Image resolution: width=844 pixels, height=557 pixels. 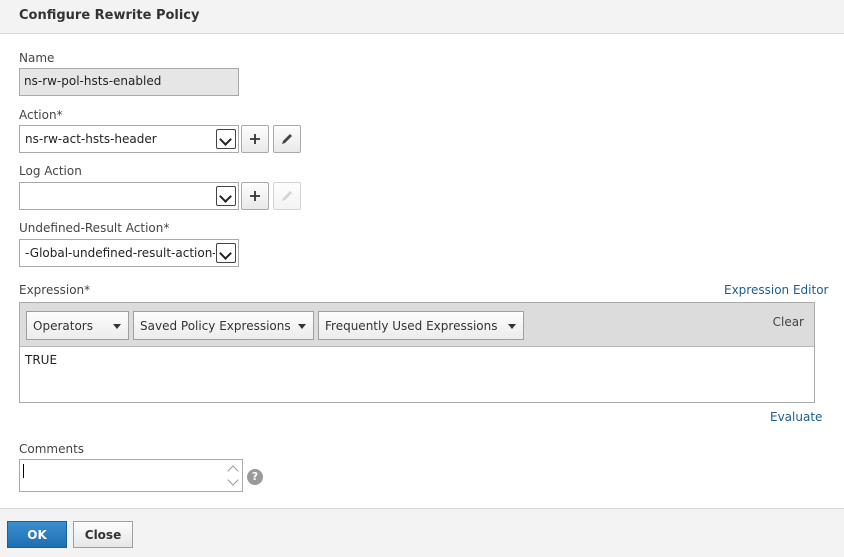 What do you see at coordinates (109, 15) in the screenshot?
I see `dialog-title: Configure Rewrite Policy` at bounding box center [109, 15].